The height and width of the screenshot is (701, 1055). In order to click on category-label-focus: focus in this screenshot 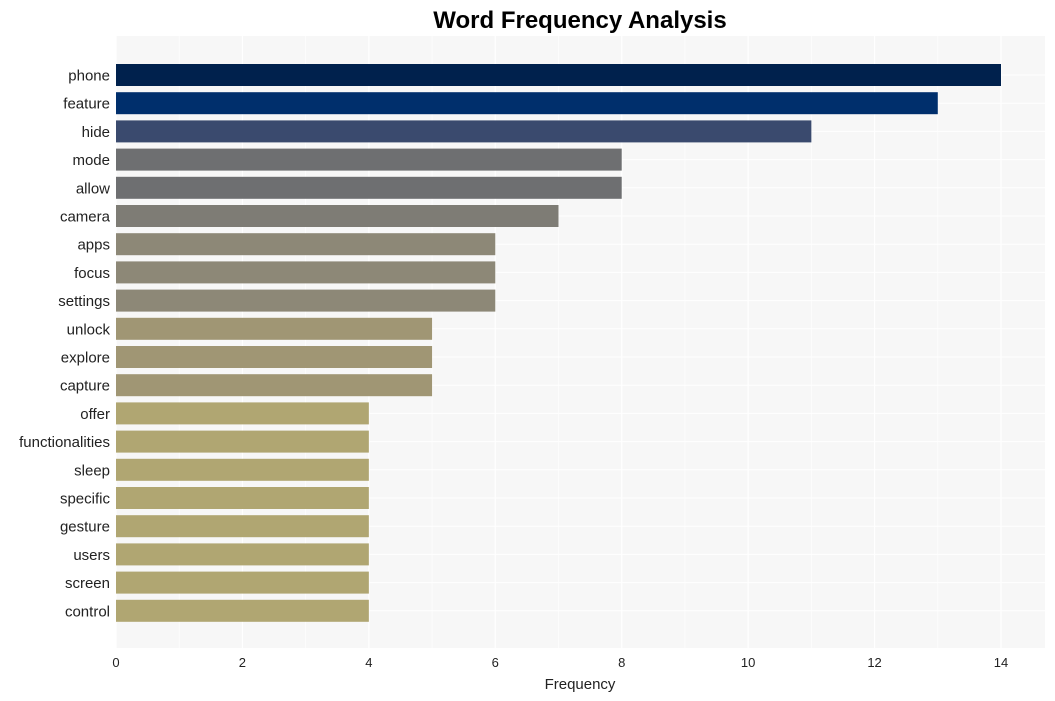, I will do `click(92, 273)`.